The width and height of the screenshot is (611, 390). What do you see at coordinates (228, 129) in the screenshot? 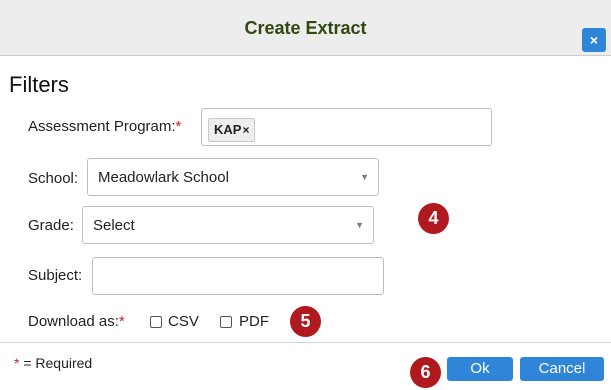
I see `tag-label: KAP` at bounding box center [228, 129].